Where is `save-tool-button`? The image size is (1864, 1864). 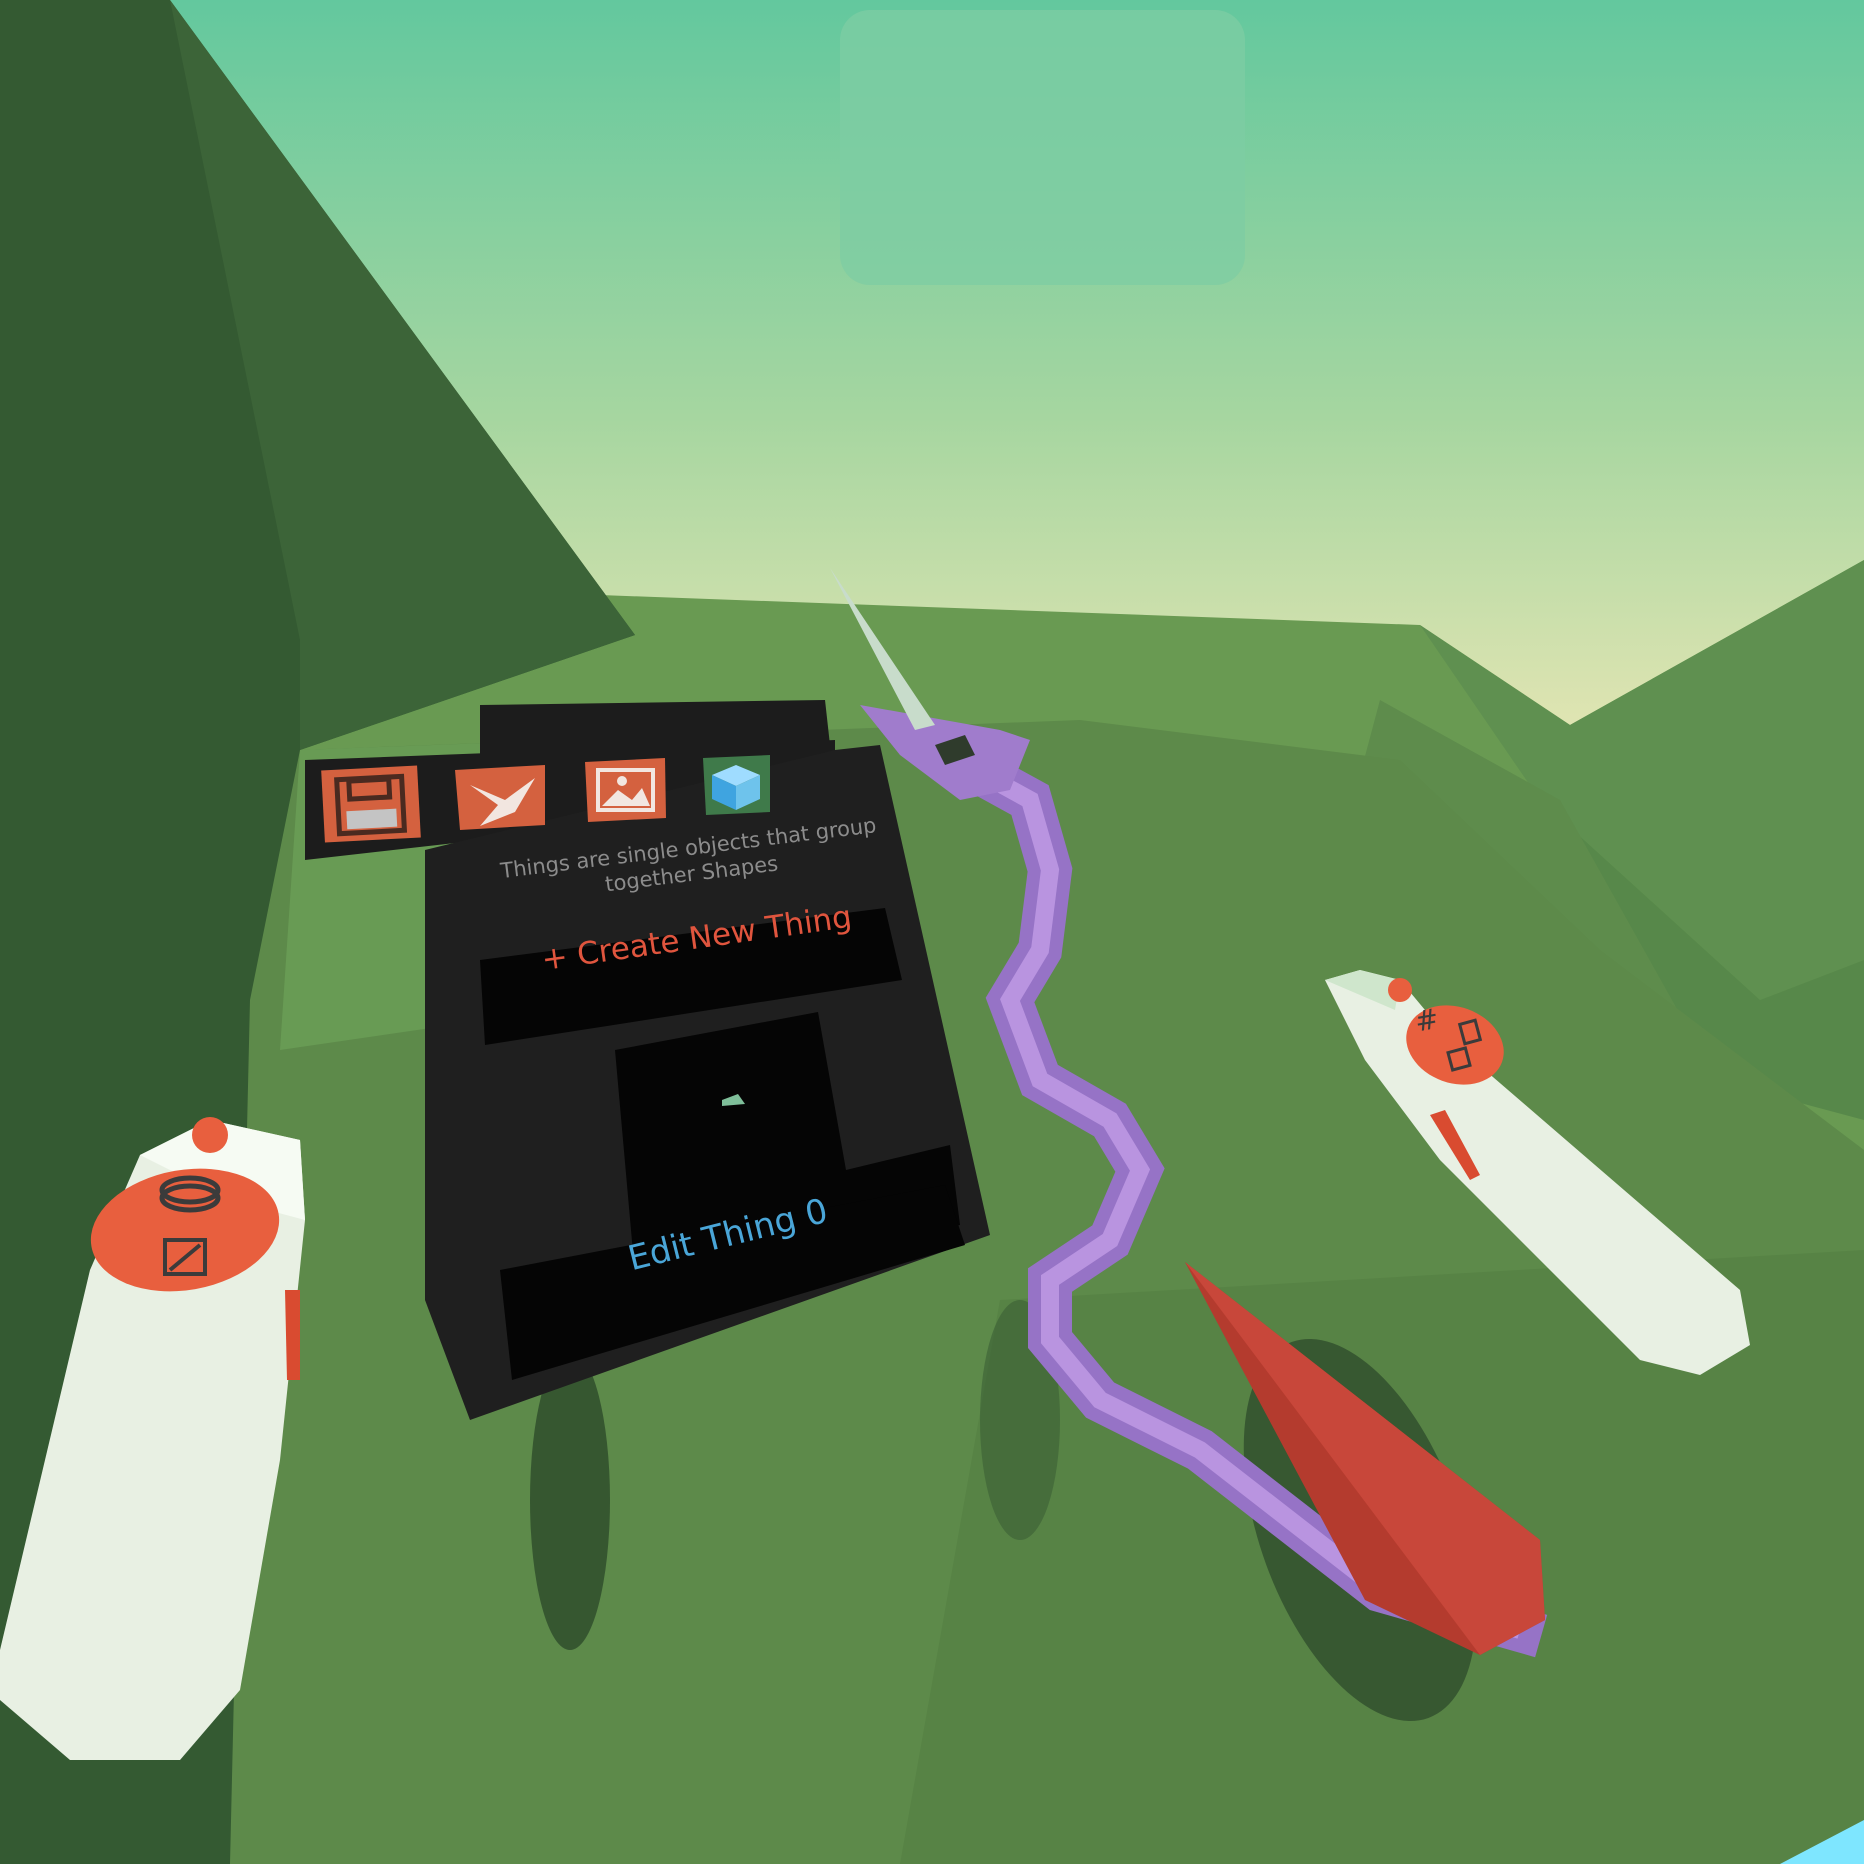
save-tool-button is located at coordinates (371, 804).